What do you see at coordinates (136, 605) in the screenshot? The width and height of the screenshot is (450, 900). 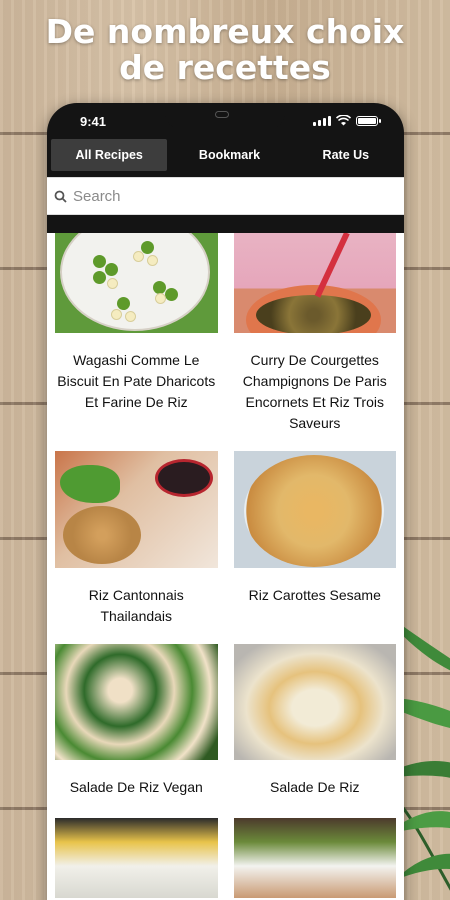 I see `recipe-title: Riz Cantonnais Thailandais` at bounding box center [136, 605].